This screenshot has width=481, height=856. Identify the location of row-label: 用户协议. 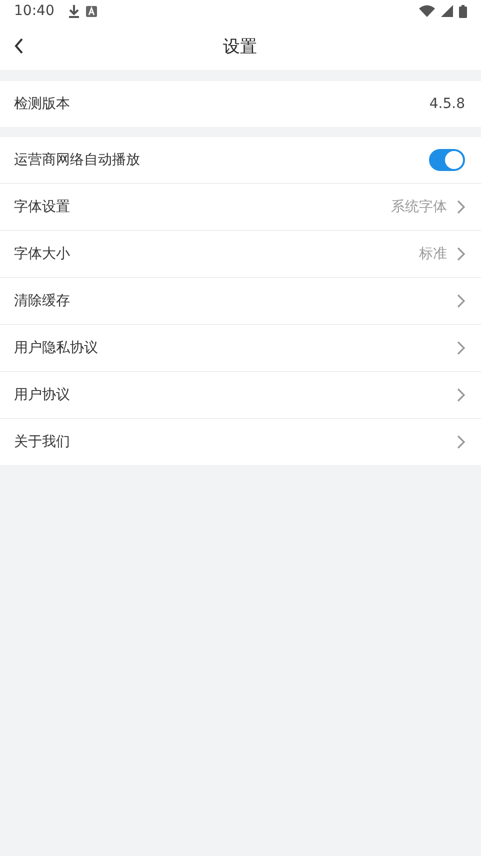
(42, 395).